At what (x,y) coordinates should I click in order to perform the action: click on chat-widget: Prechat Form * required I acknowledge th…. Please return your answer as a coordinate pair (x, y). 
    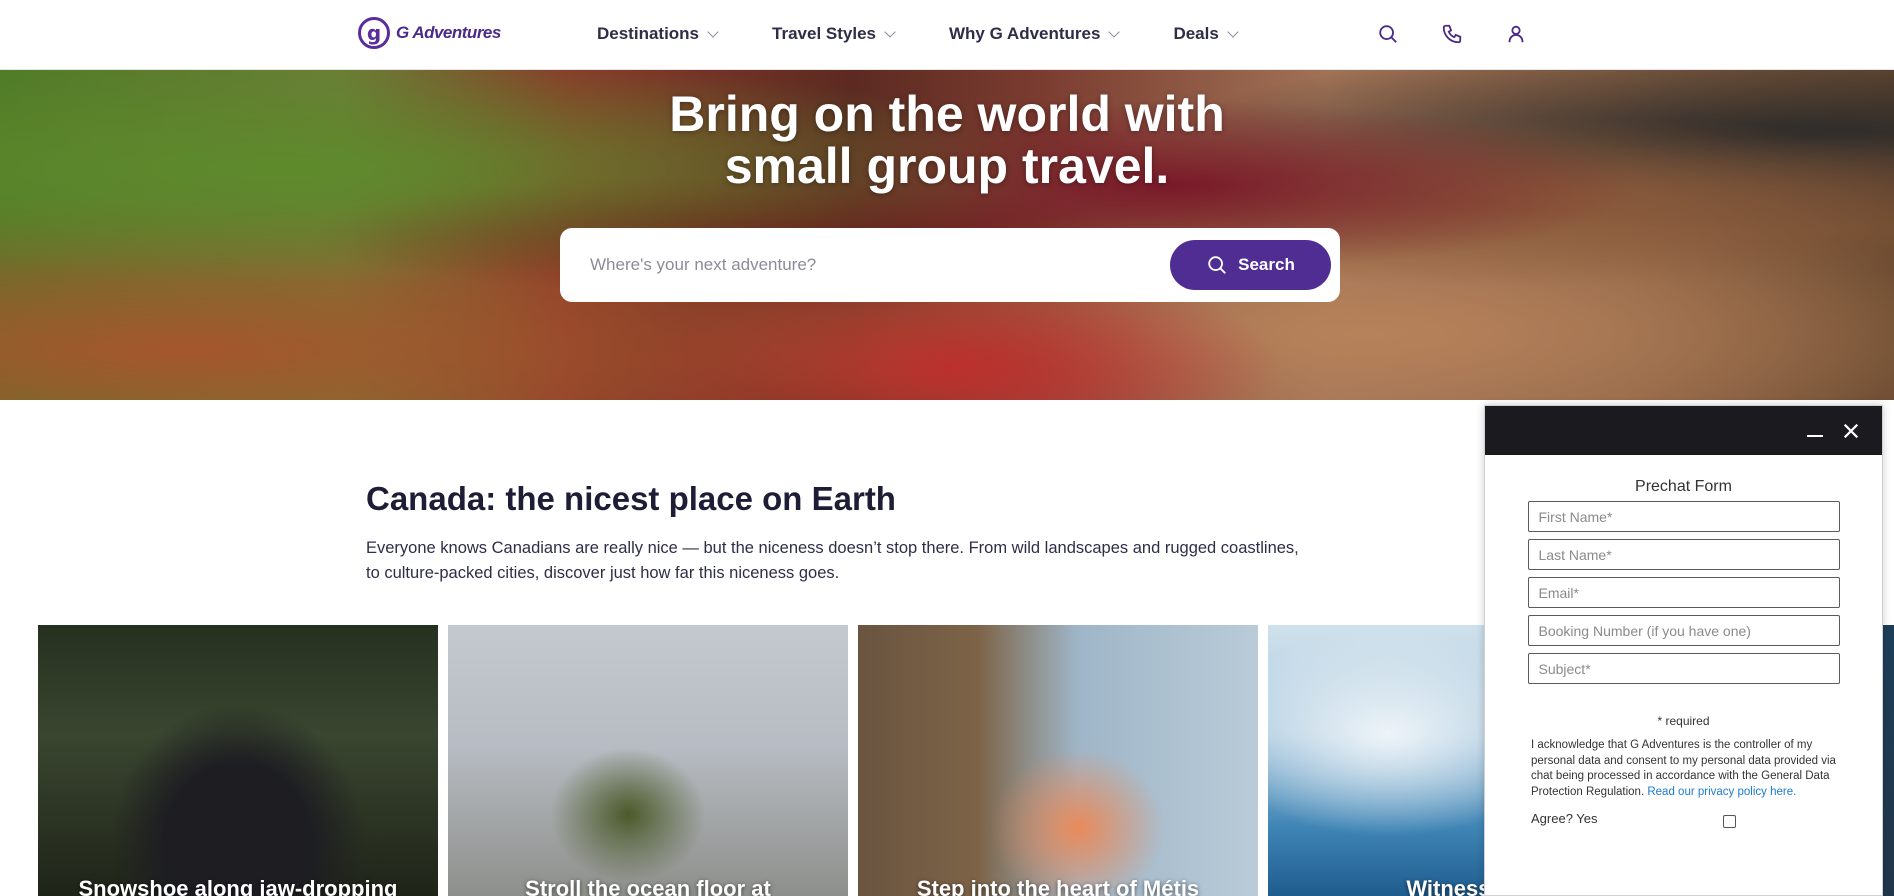
    Looking at the image, I should click on (1683, 650).